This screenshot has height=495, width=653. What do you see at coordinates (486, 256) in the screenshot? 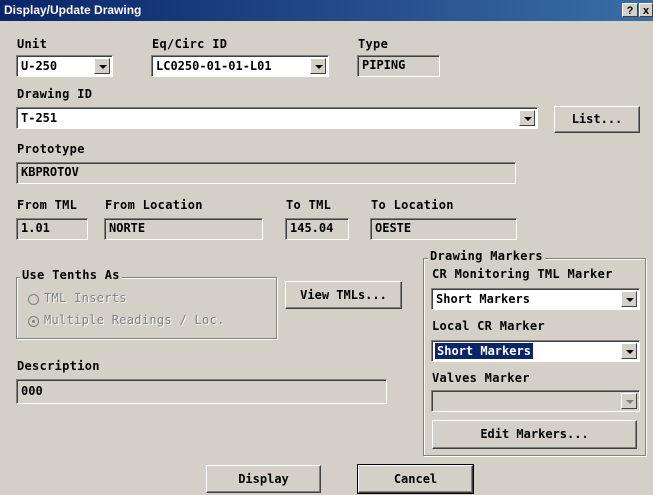
I see `markers-legend: Drawing Markers` at bounding box center [486, 256].